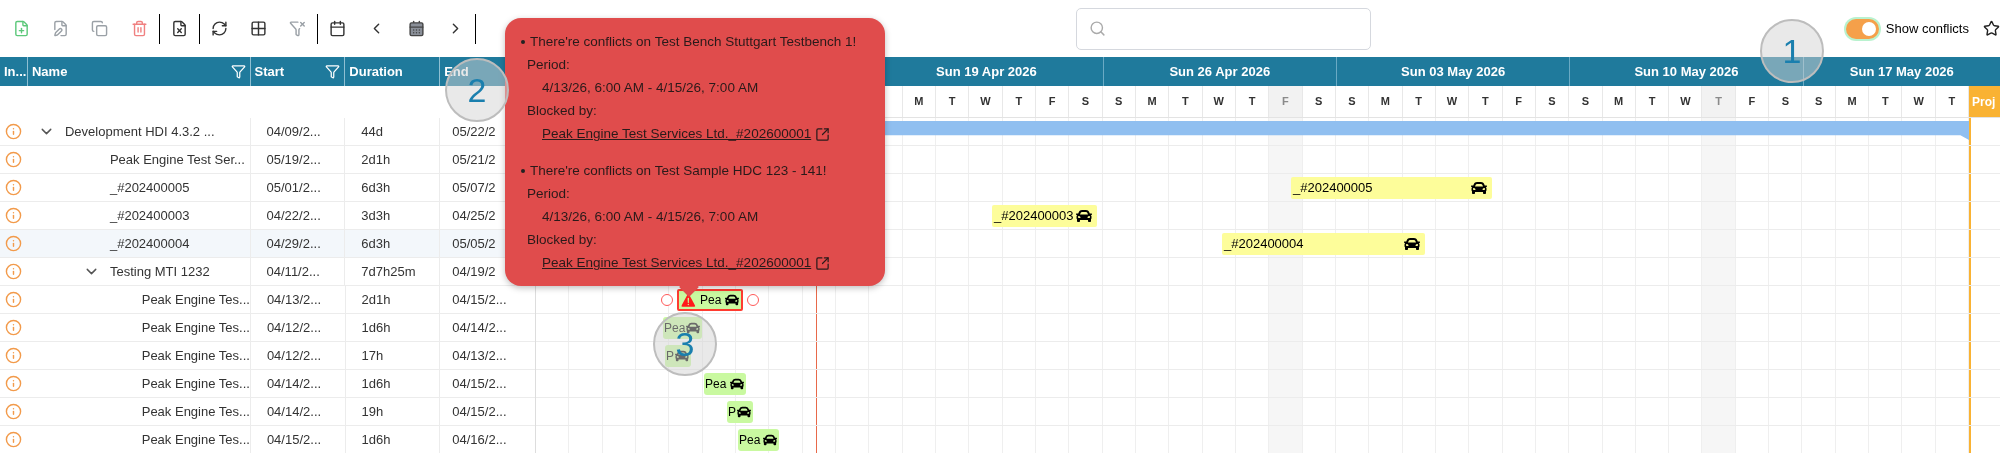 The width and height of the screenshot is (2000, 453). What do you see at coordinates (474, 187) in the screenshot?
I see `end-date: 05/07/2` at bounding box center [474, 187].